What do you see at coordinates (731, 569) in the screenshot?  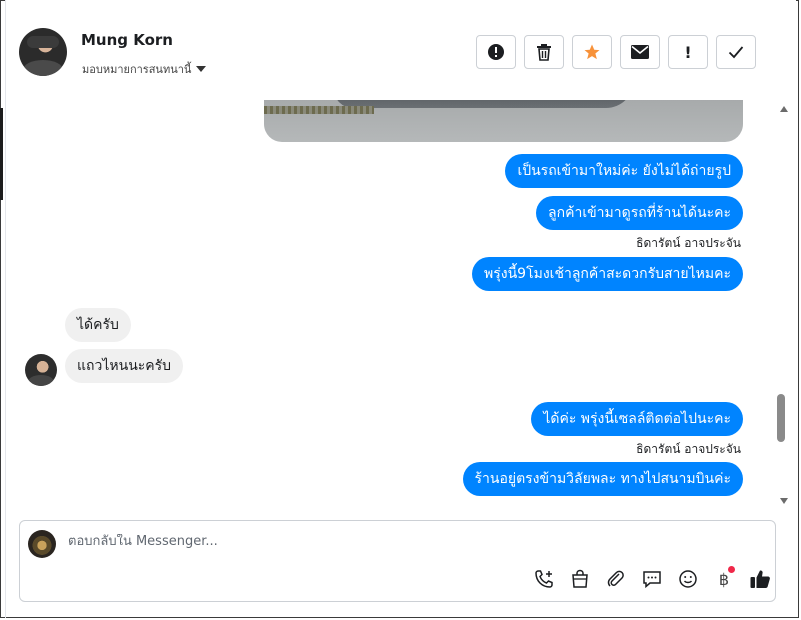 I see `notification-dot` at bounding box center [731, 569].